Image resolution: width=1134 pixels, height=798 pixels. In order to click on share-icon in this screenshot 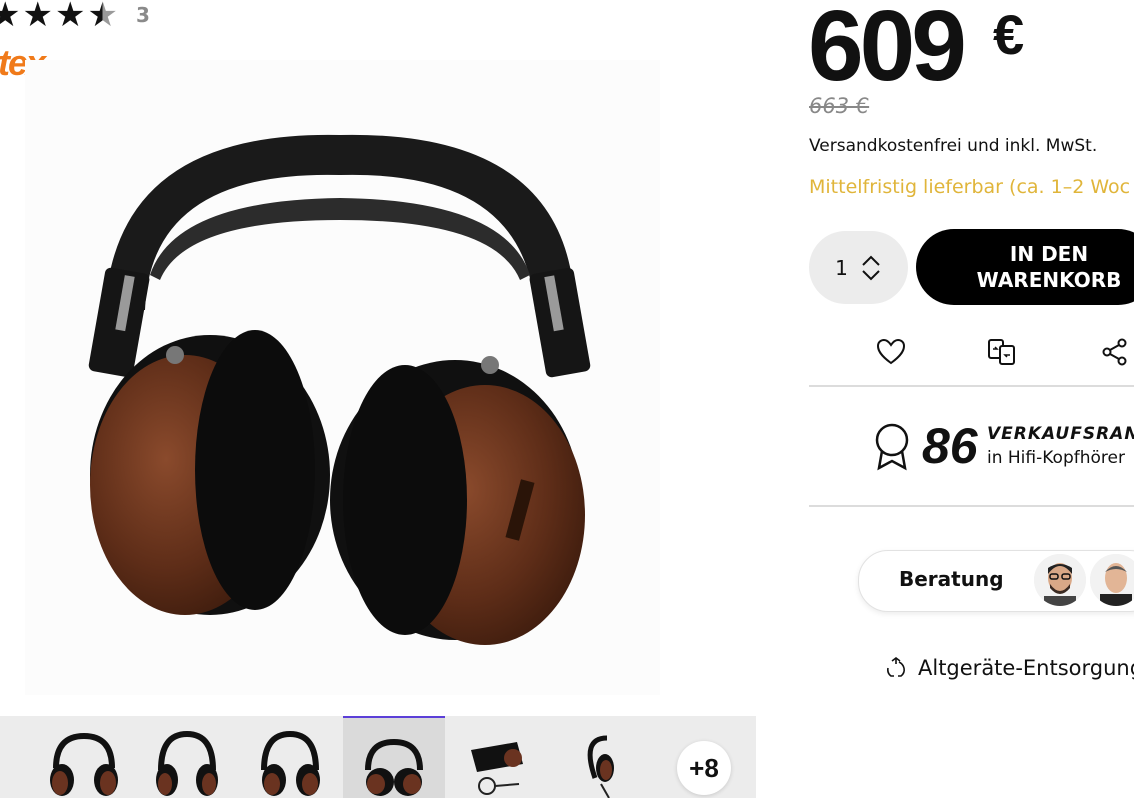, I will do `click(1114, 352)`.